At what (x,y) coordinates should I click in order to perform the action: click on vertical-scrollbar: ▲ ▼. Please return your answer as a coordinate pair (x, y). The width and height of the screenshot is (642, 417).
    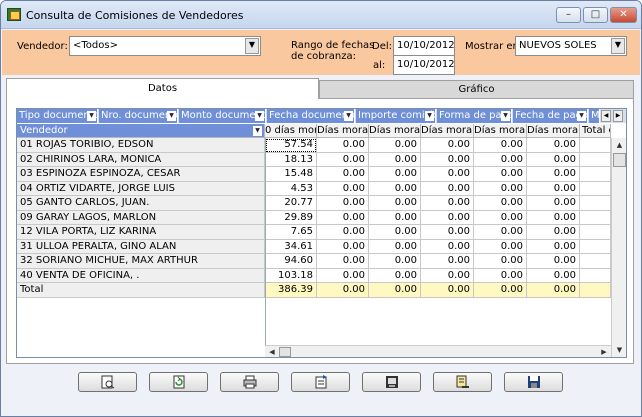
    Looking at the image, I should click on (618, 247).